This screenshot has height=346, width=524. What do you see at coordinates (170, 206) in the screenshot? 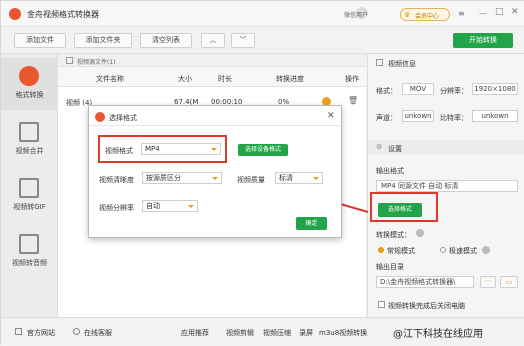
I see `resolution-select: 自动` at bounding box center [170, 206].